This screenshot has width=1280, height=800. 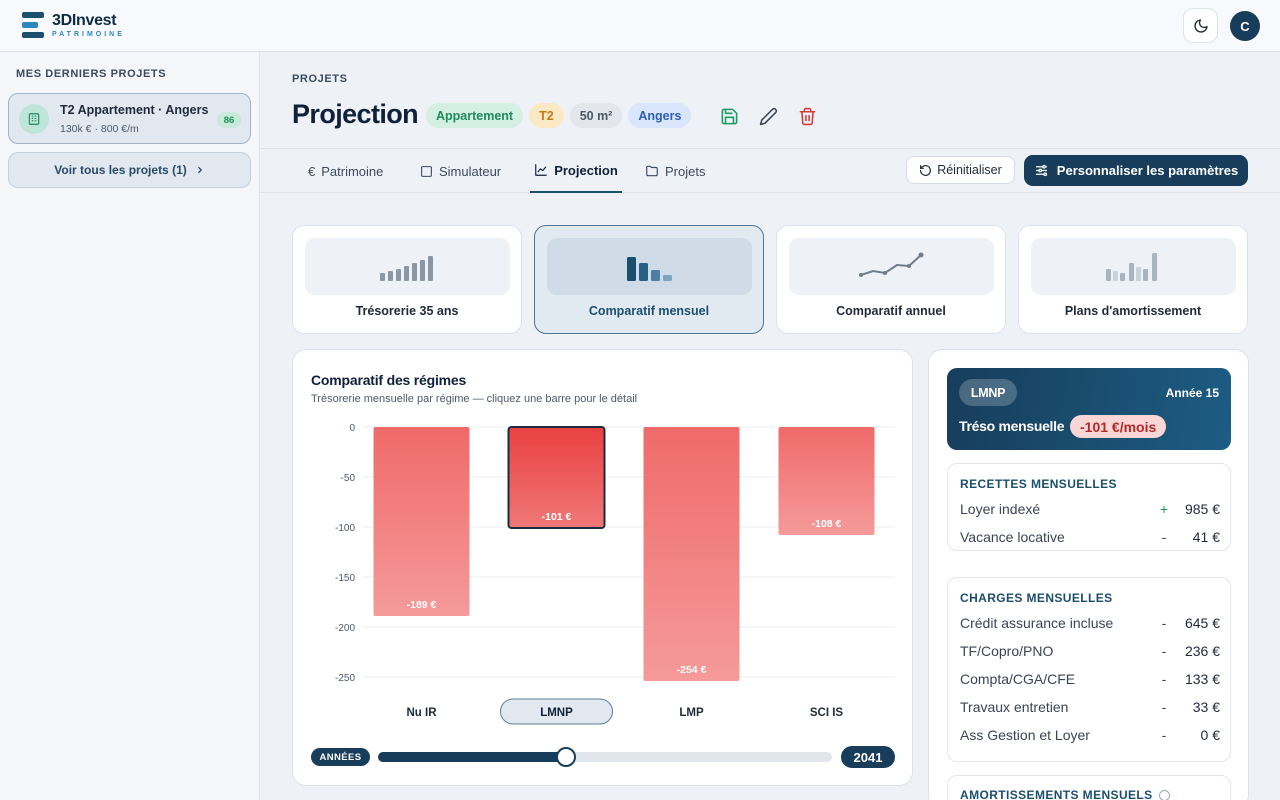 I want to click on tab-projets: Projets, so click(x=675, y=171).